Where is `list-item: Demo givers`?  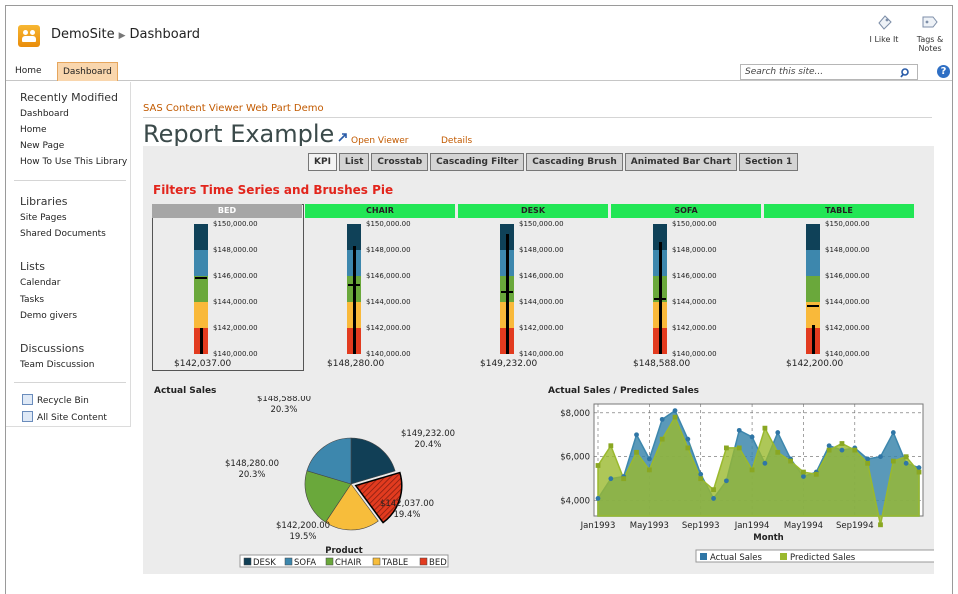 list-item: Demo givers is located at coordinates (48, 316).